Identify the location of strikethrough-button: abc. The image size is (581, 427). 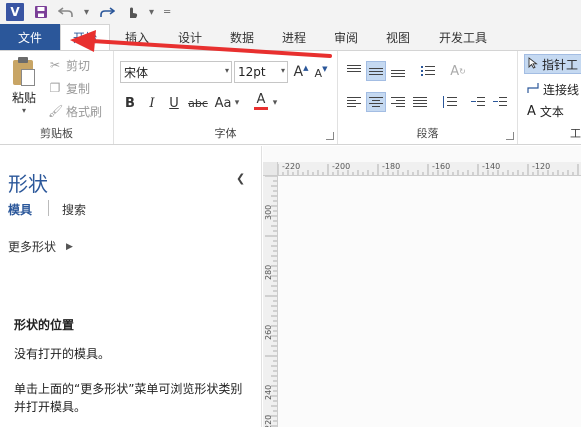
(198, 103).